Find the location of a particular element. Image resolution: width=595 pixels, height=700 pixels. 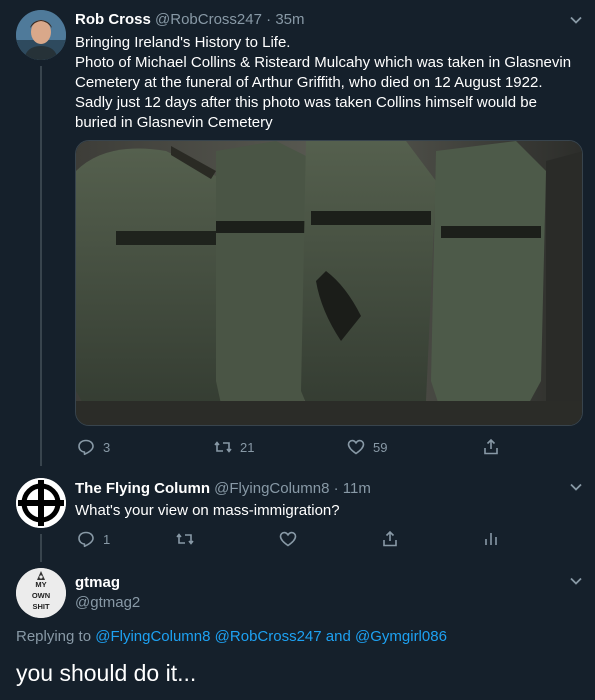

tweet1-header: Rob Cross @RobCross247 · 35m is located at coordinates (190, 19).